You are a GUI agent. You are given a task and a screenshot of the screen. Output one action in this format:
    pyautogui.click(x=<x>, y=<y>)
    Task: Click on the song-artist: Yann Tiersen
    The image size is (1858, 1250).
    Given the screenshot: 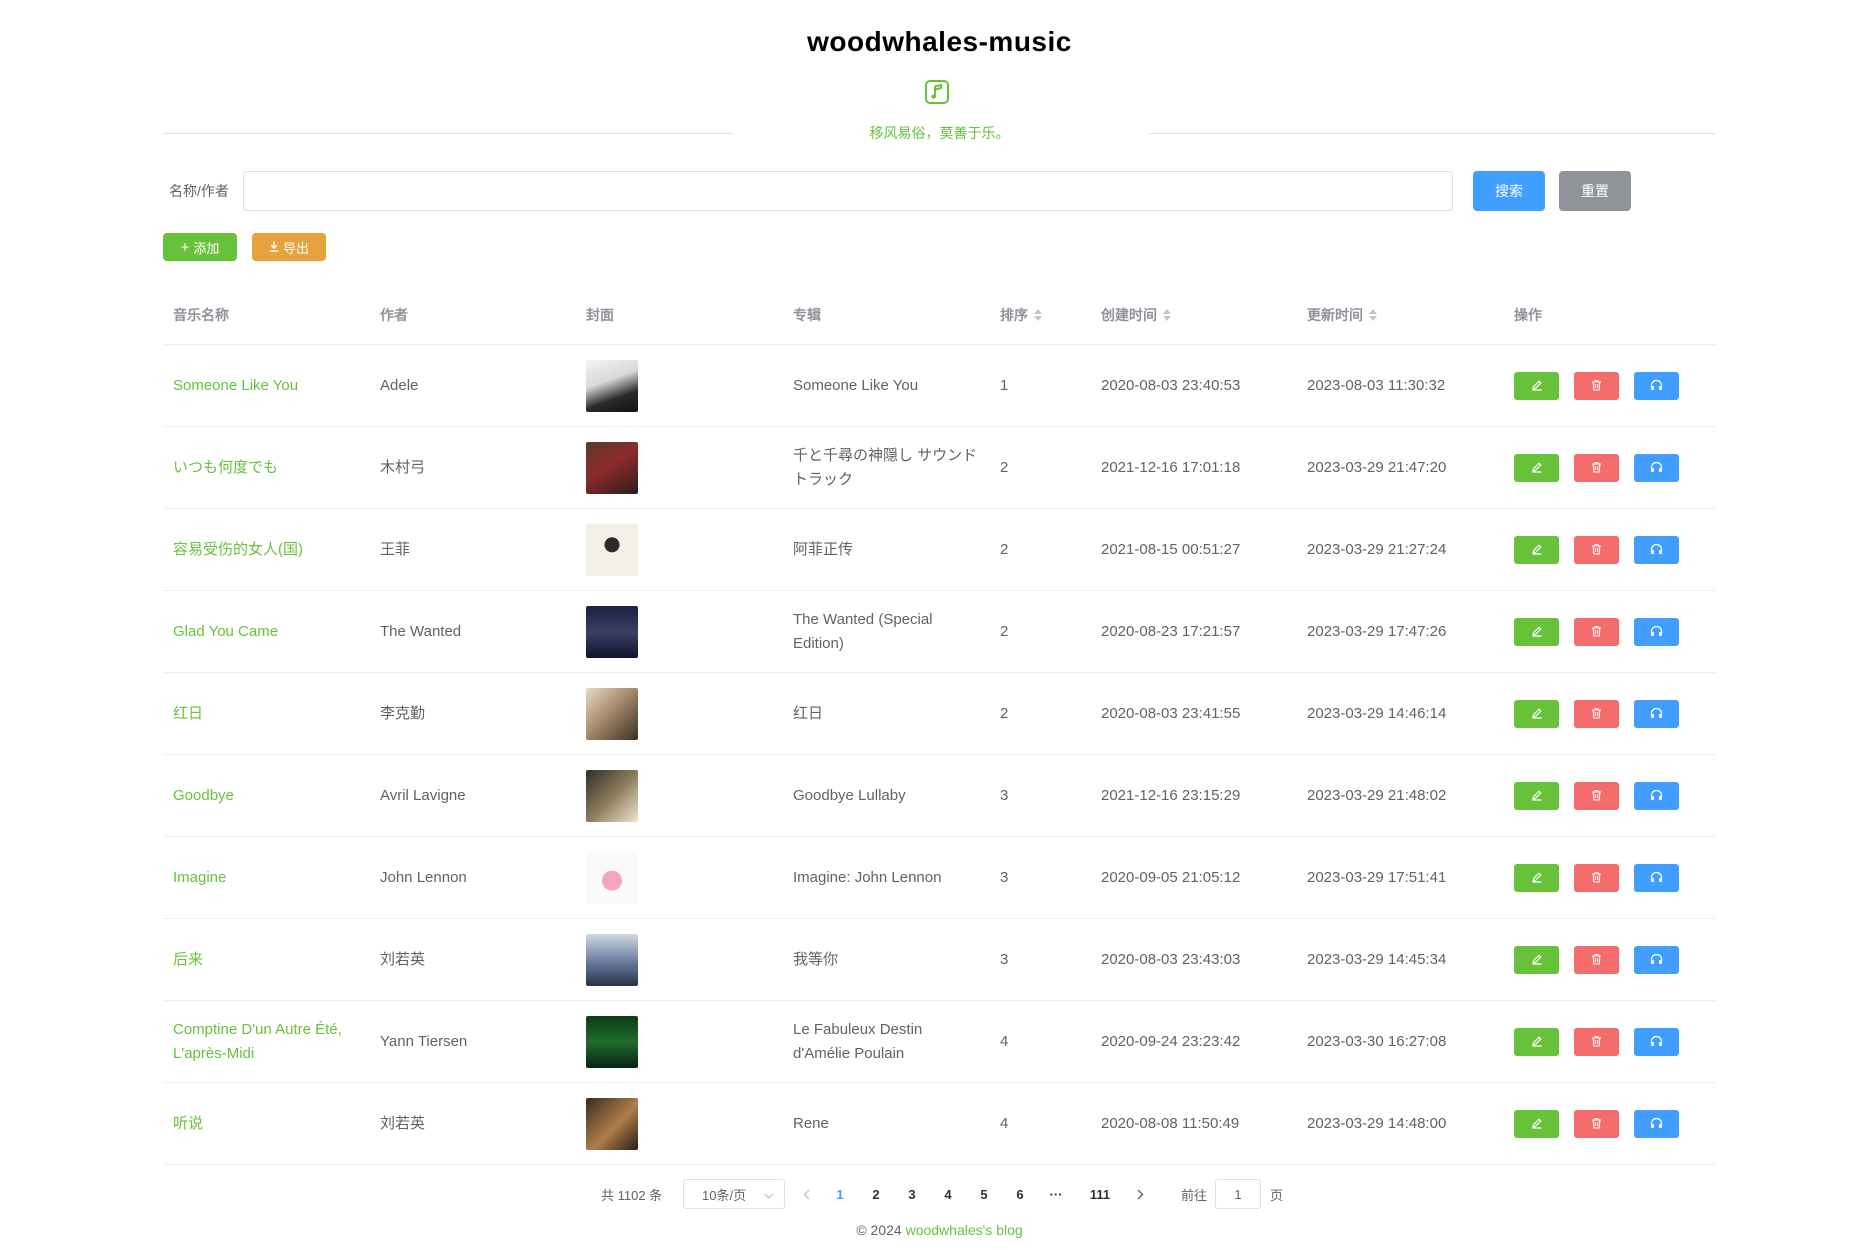 What is the action you would take?
    pyautogui.click(x=424, y=1041)
    